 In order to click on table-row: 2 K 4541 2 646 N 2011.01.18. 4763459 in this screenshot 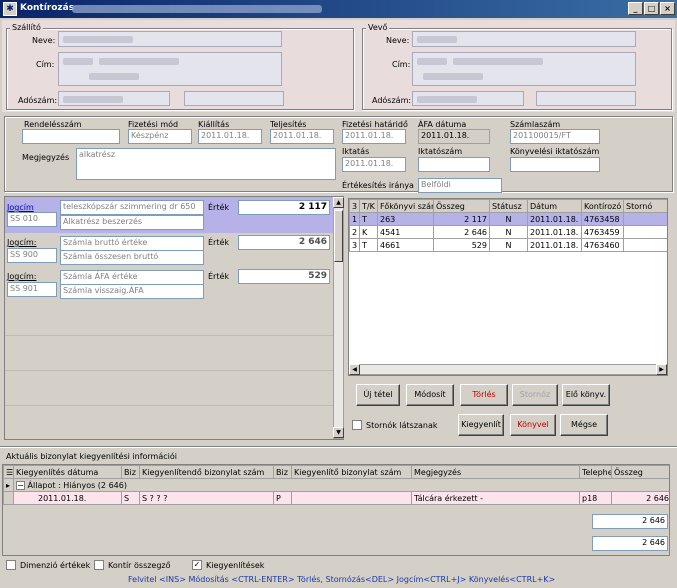, I will do `click(508, 232)`.